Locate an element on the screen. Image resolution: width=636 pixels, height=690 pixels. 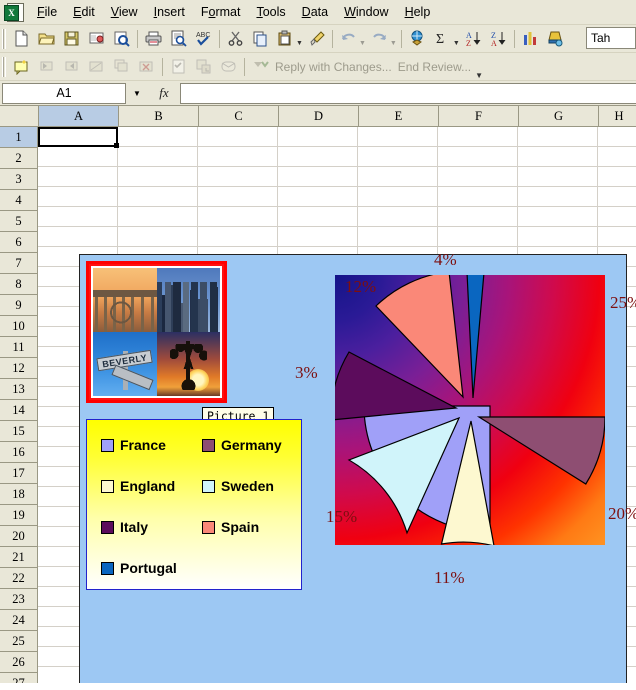
row-header-27: 27 is located at coordinates (19, 678).